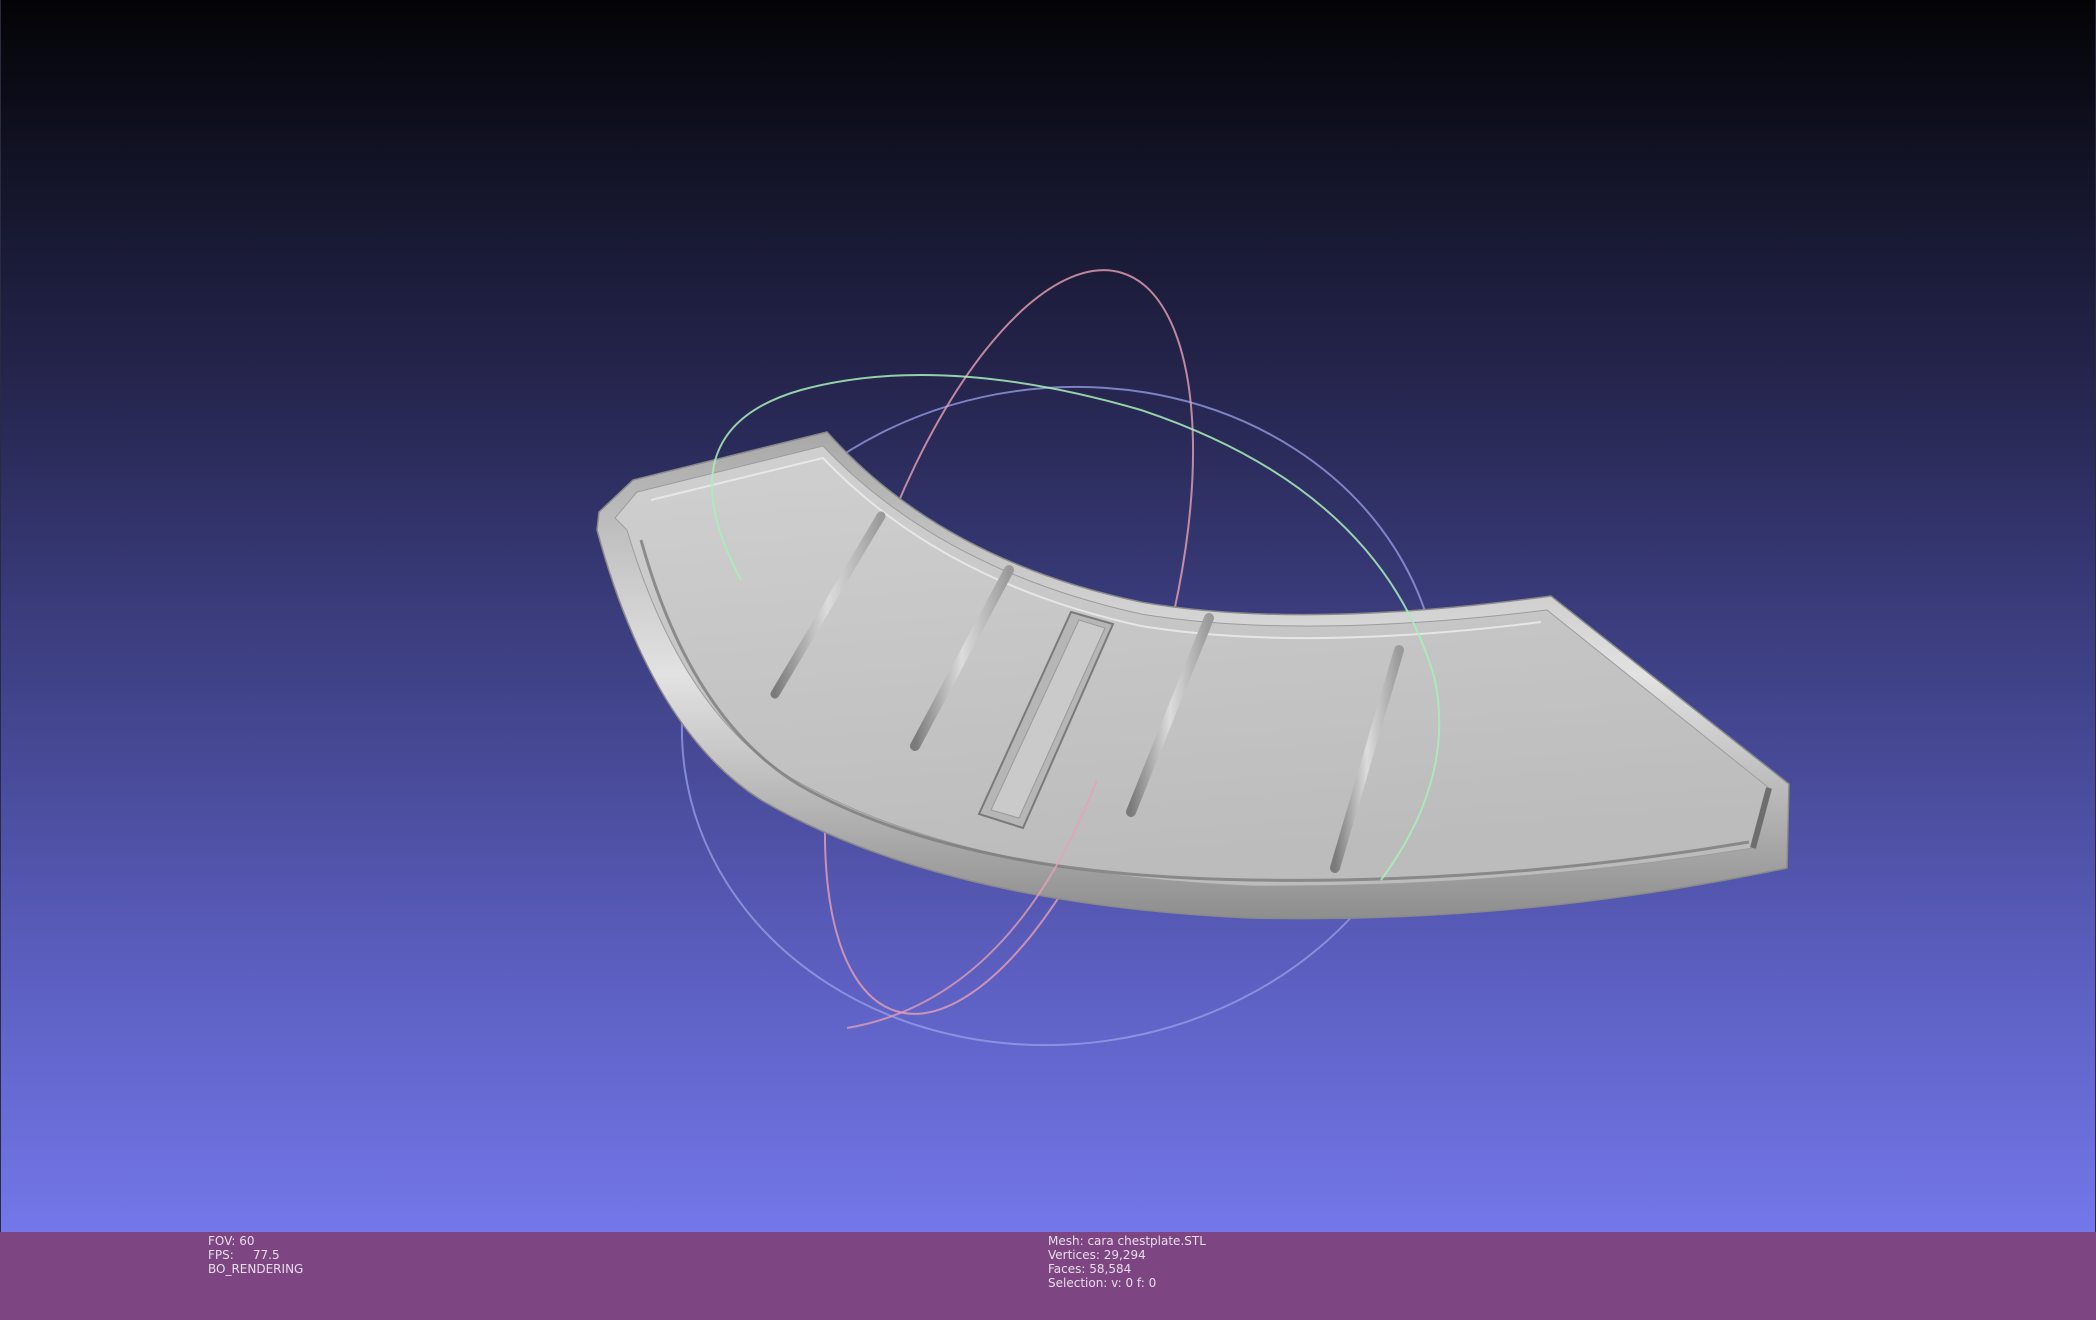  I want to click on fov-readout: FOV: 60, so click(231, 1241).